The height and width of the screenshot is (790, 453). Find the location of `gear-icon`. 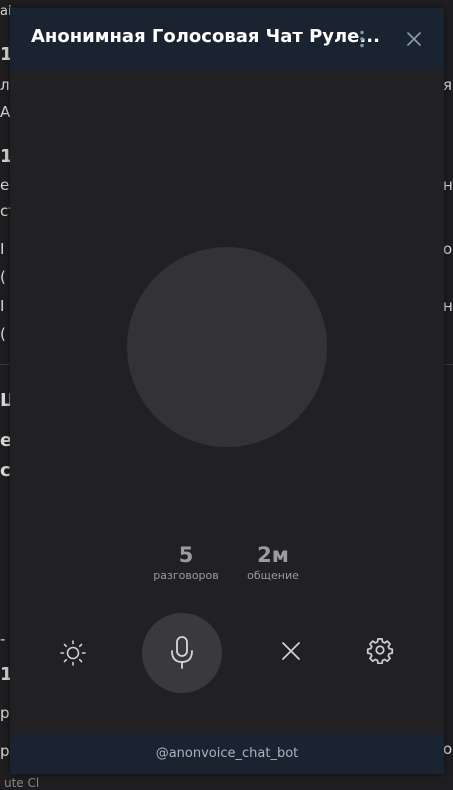

gear-icon is located at coordinates (380, 651).